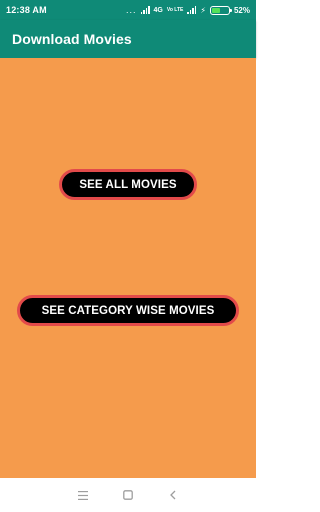  I want to click on system-nav-bar, so click(128, 495).